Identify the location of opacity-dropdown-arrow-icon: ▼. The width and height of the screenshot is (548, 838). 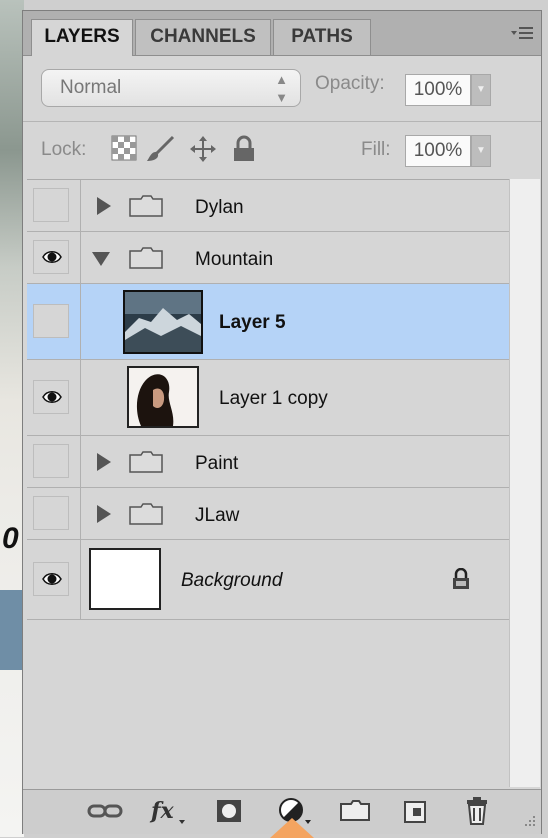
(481, 90).